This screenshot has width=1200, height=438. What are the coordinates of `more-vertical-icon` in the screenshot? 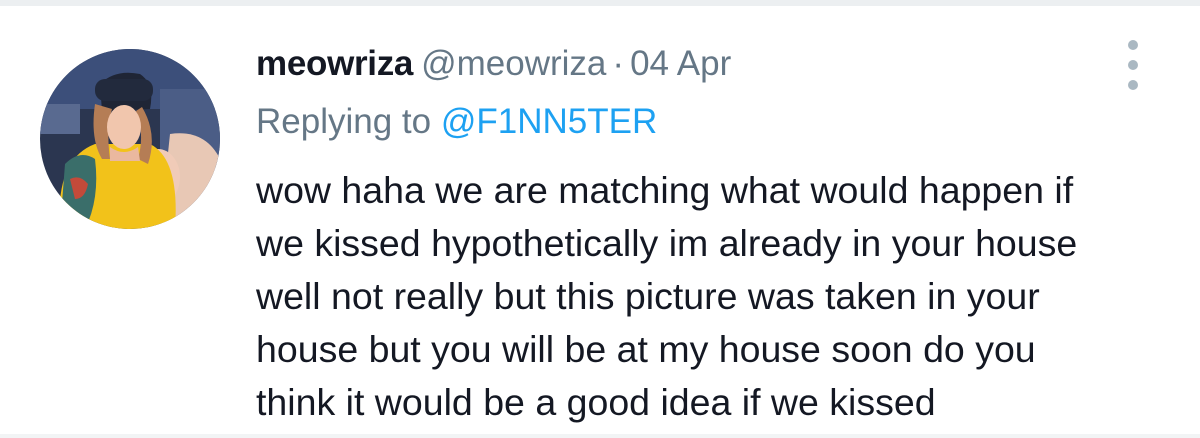 It's located at (1133, 45).